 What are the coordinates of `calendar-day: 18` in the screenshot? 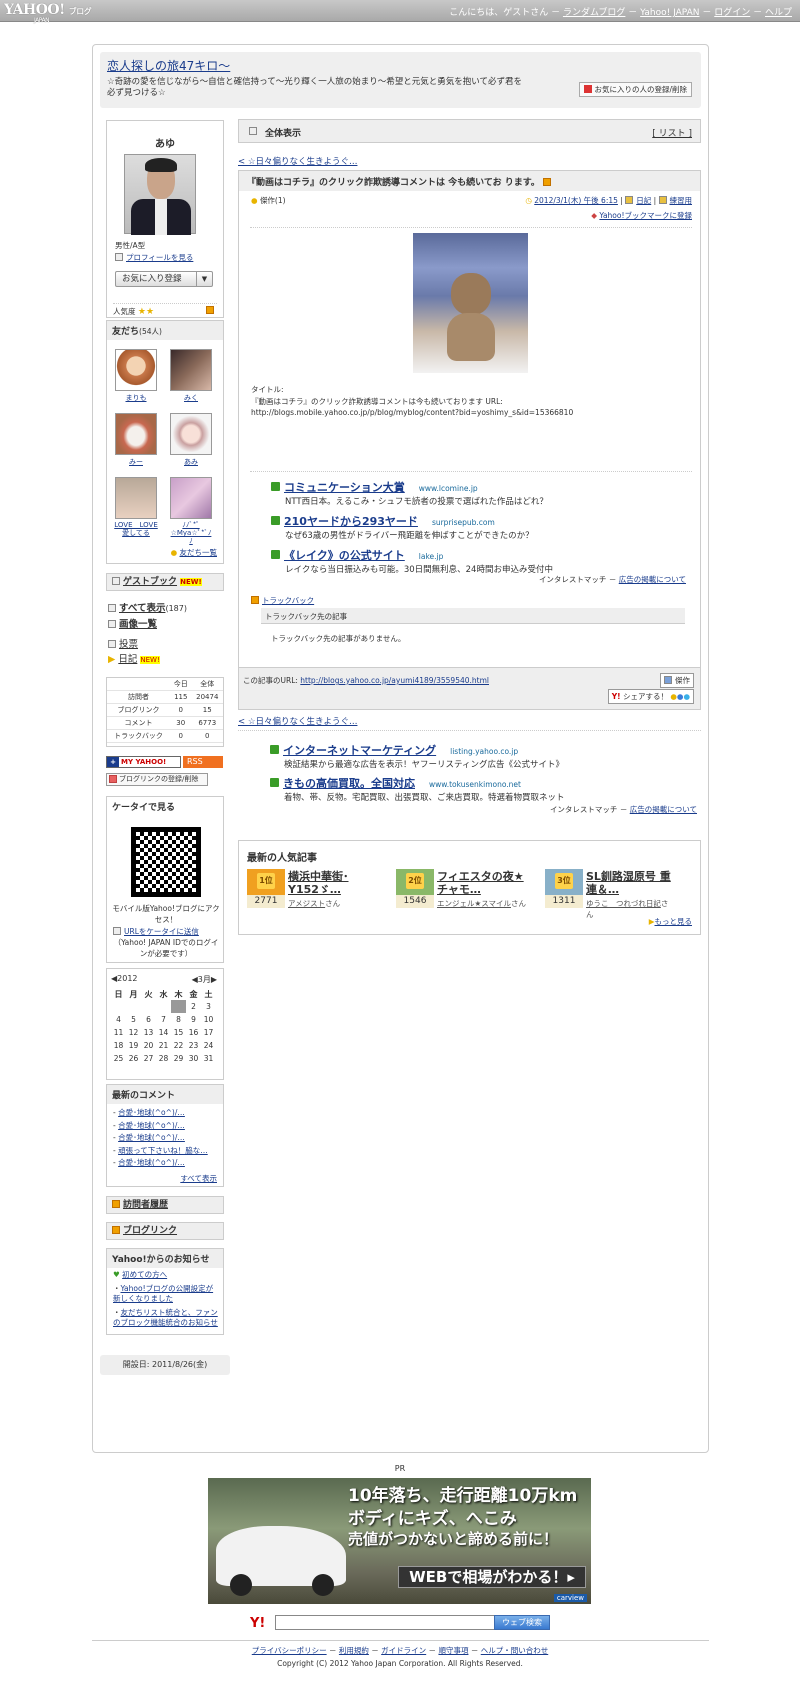 It's located at (118, 1045).